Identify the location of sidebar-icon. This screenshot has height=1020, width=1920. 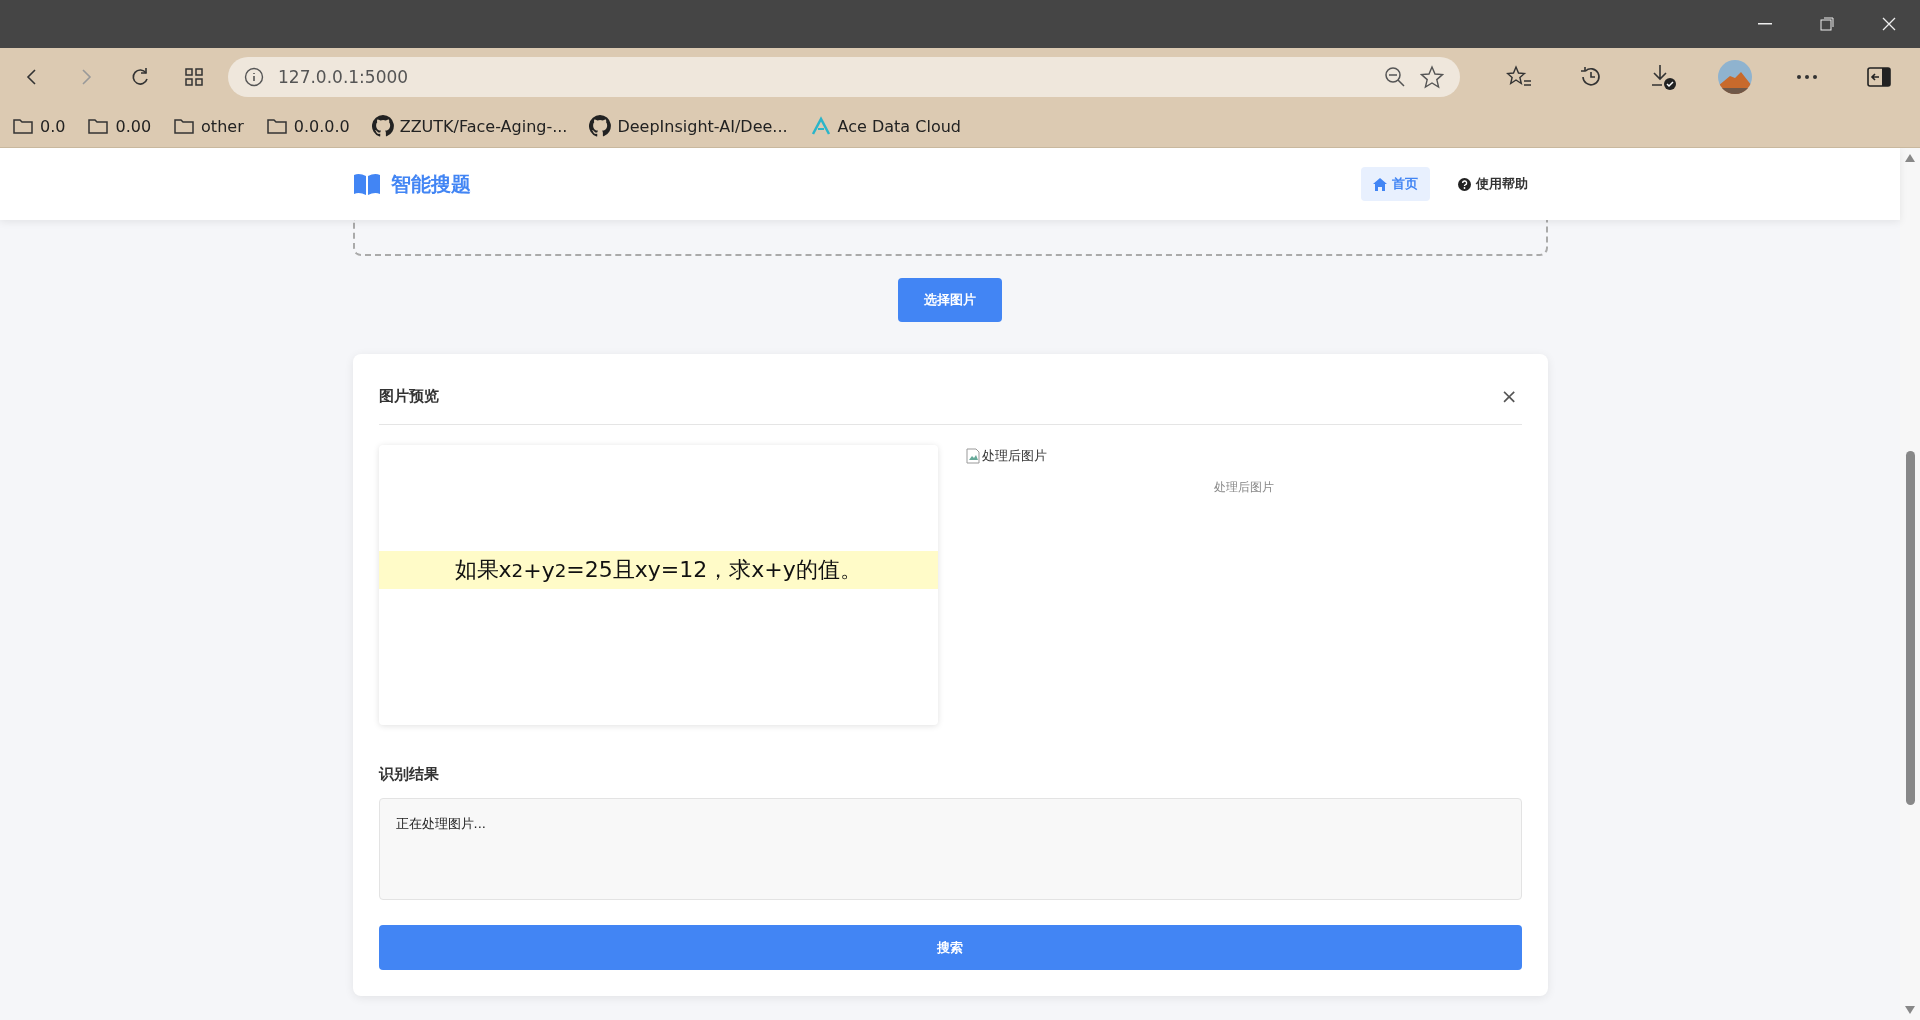
(1879, 76).